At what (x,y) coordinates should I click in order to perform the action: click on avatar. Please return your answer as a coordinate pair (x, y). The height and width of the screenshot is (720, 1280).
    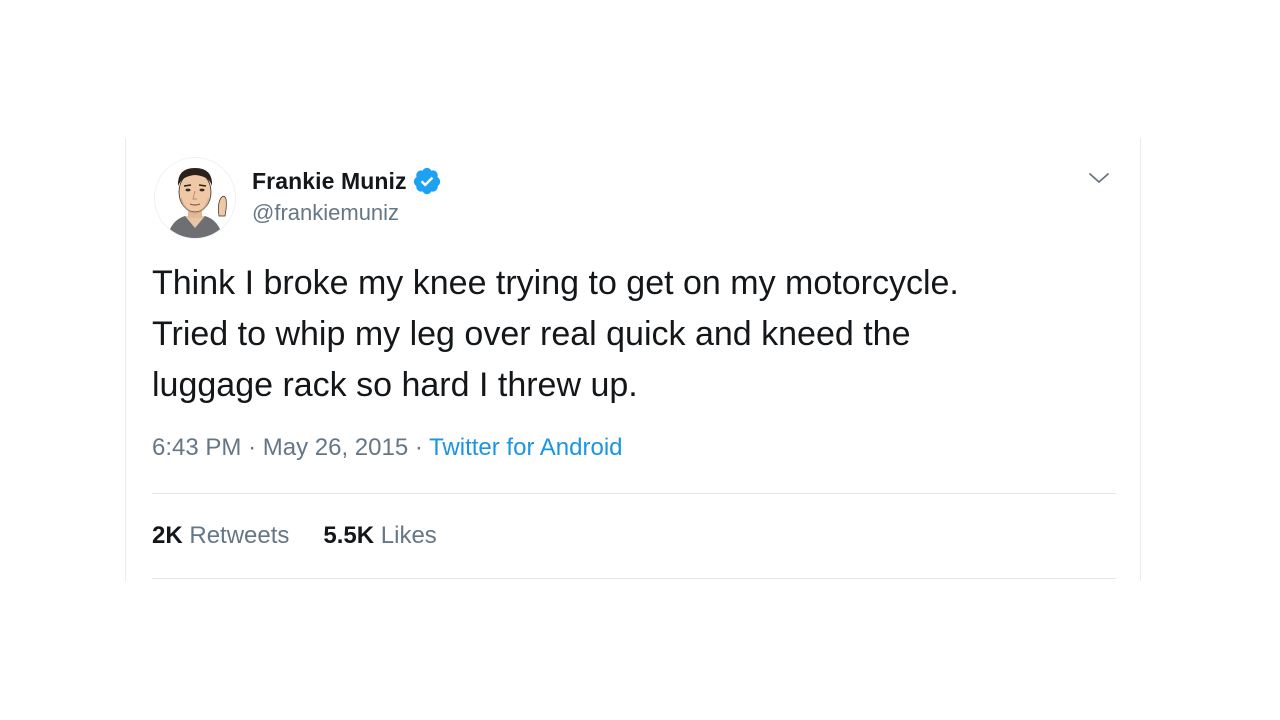
    Looking at the image, I should click on (195, 198).